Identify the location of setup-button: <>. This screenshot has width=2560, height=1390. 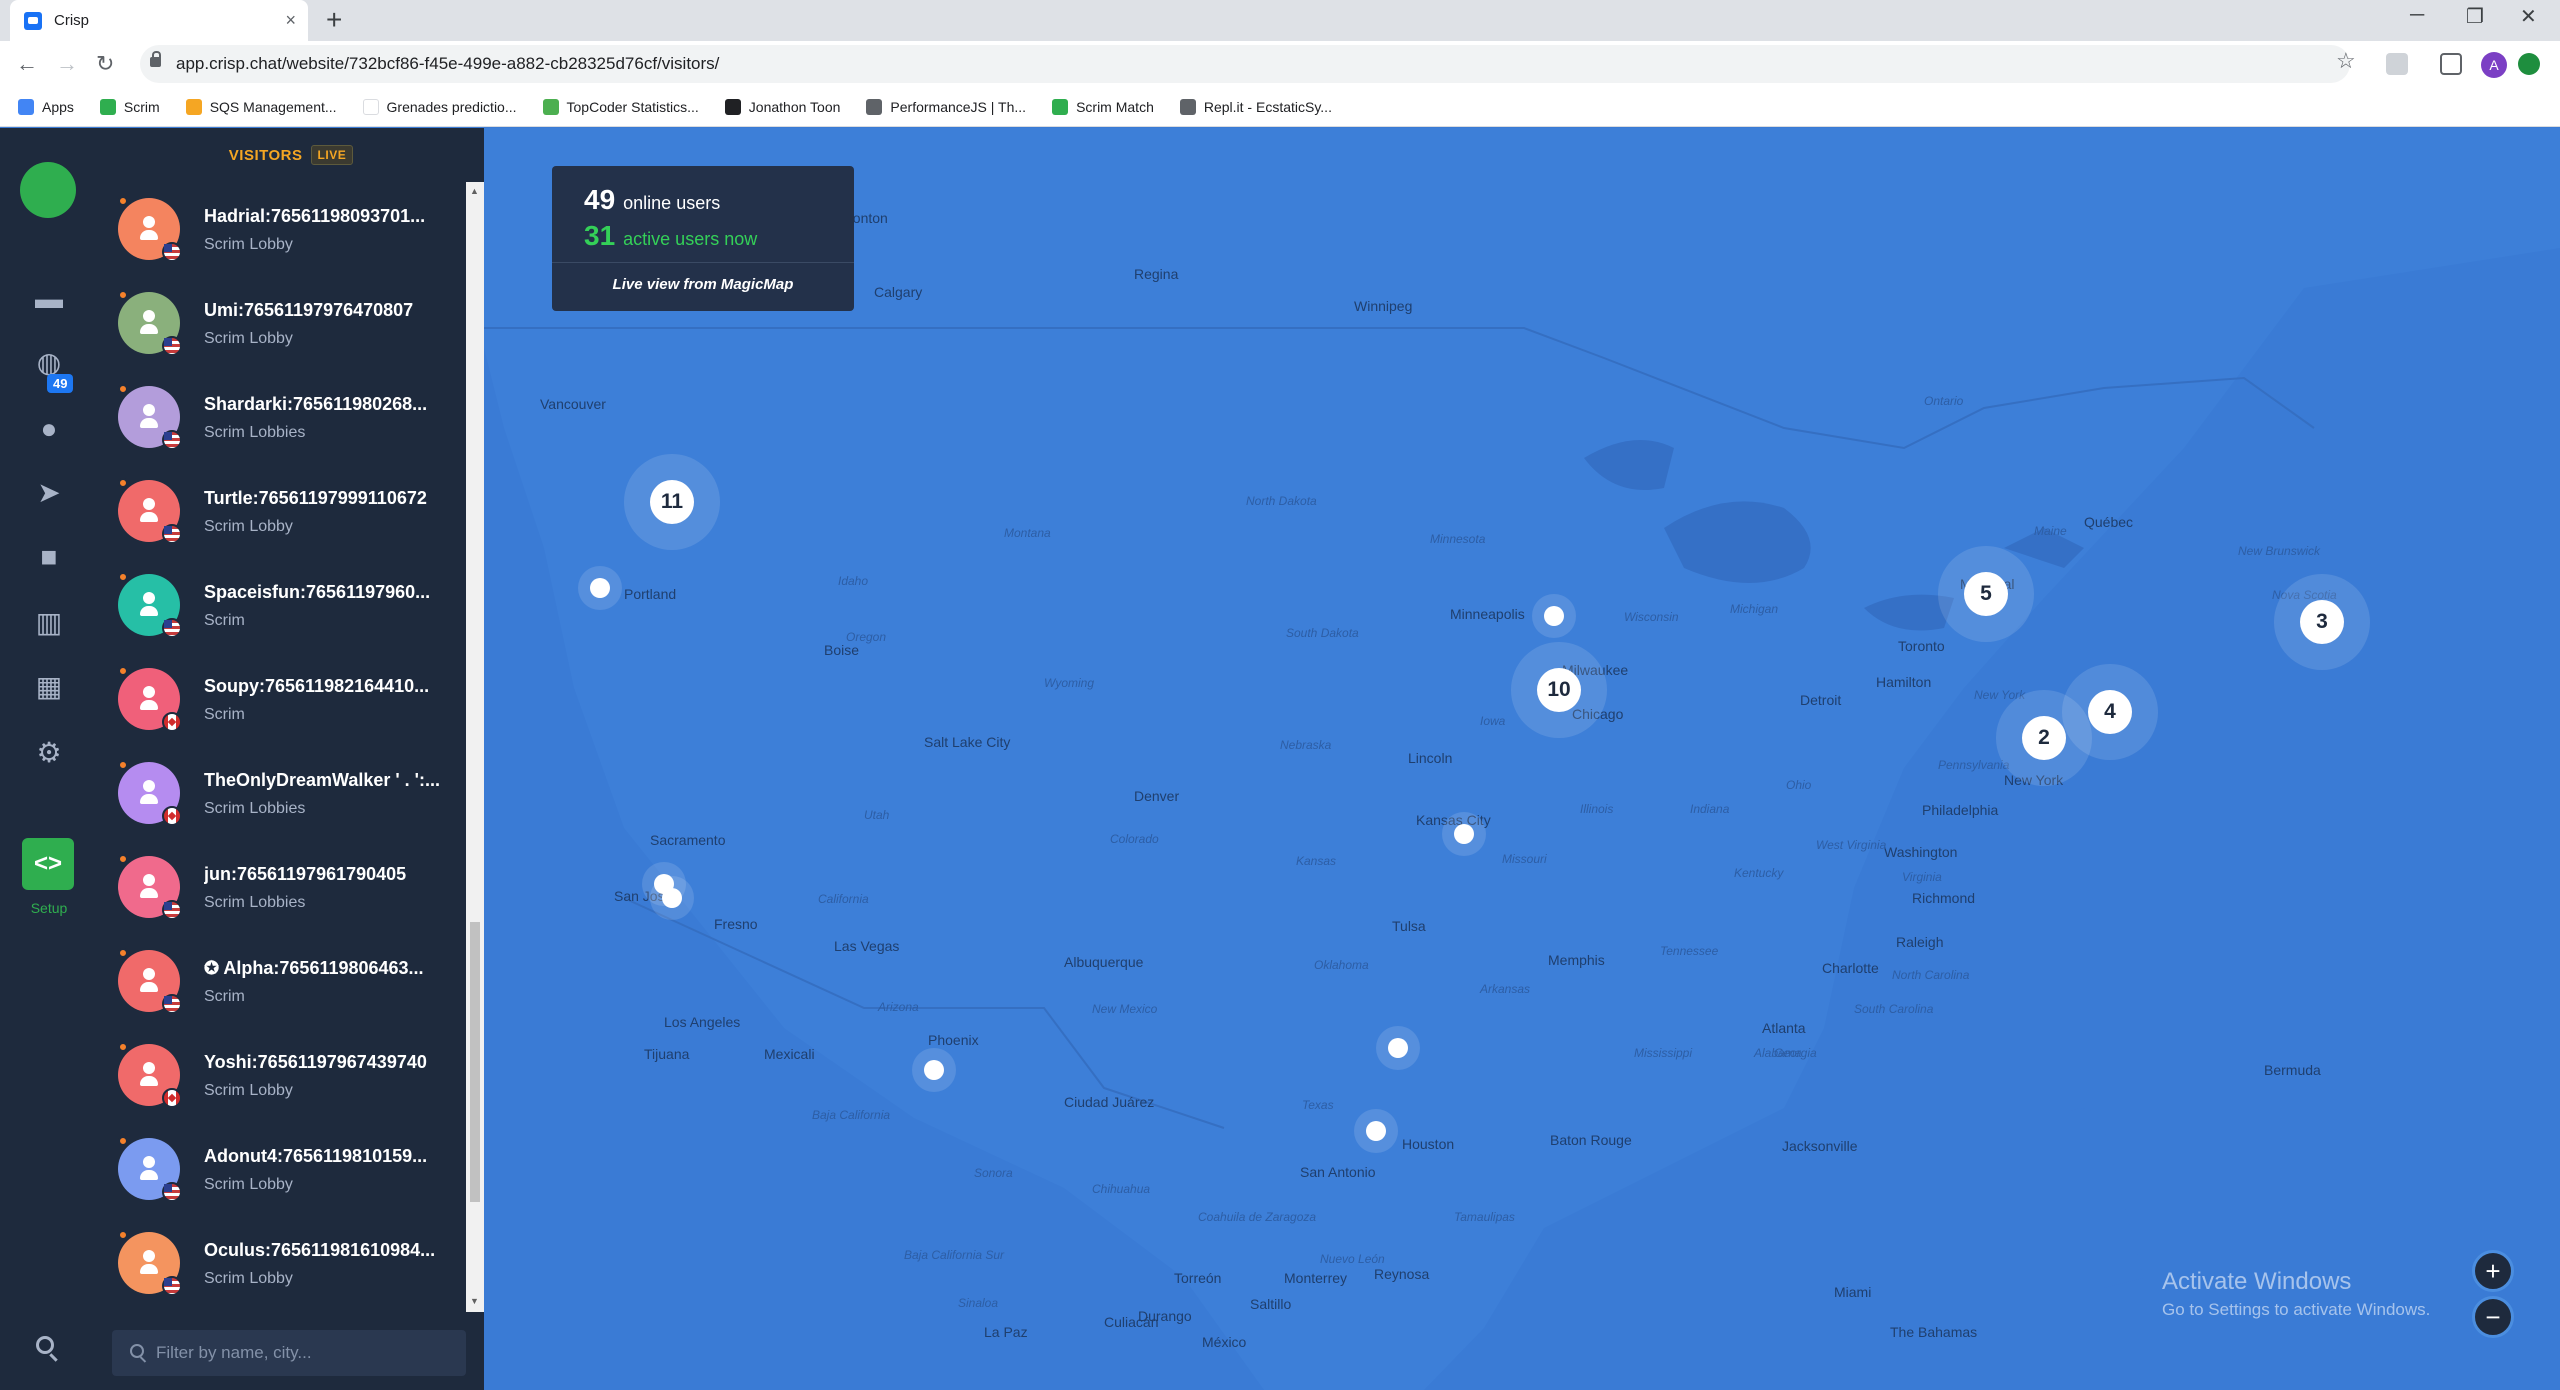
(48, 864).